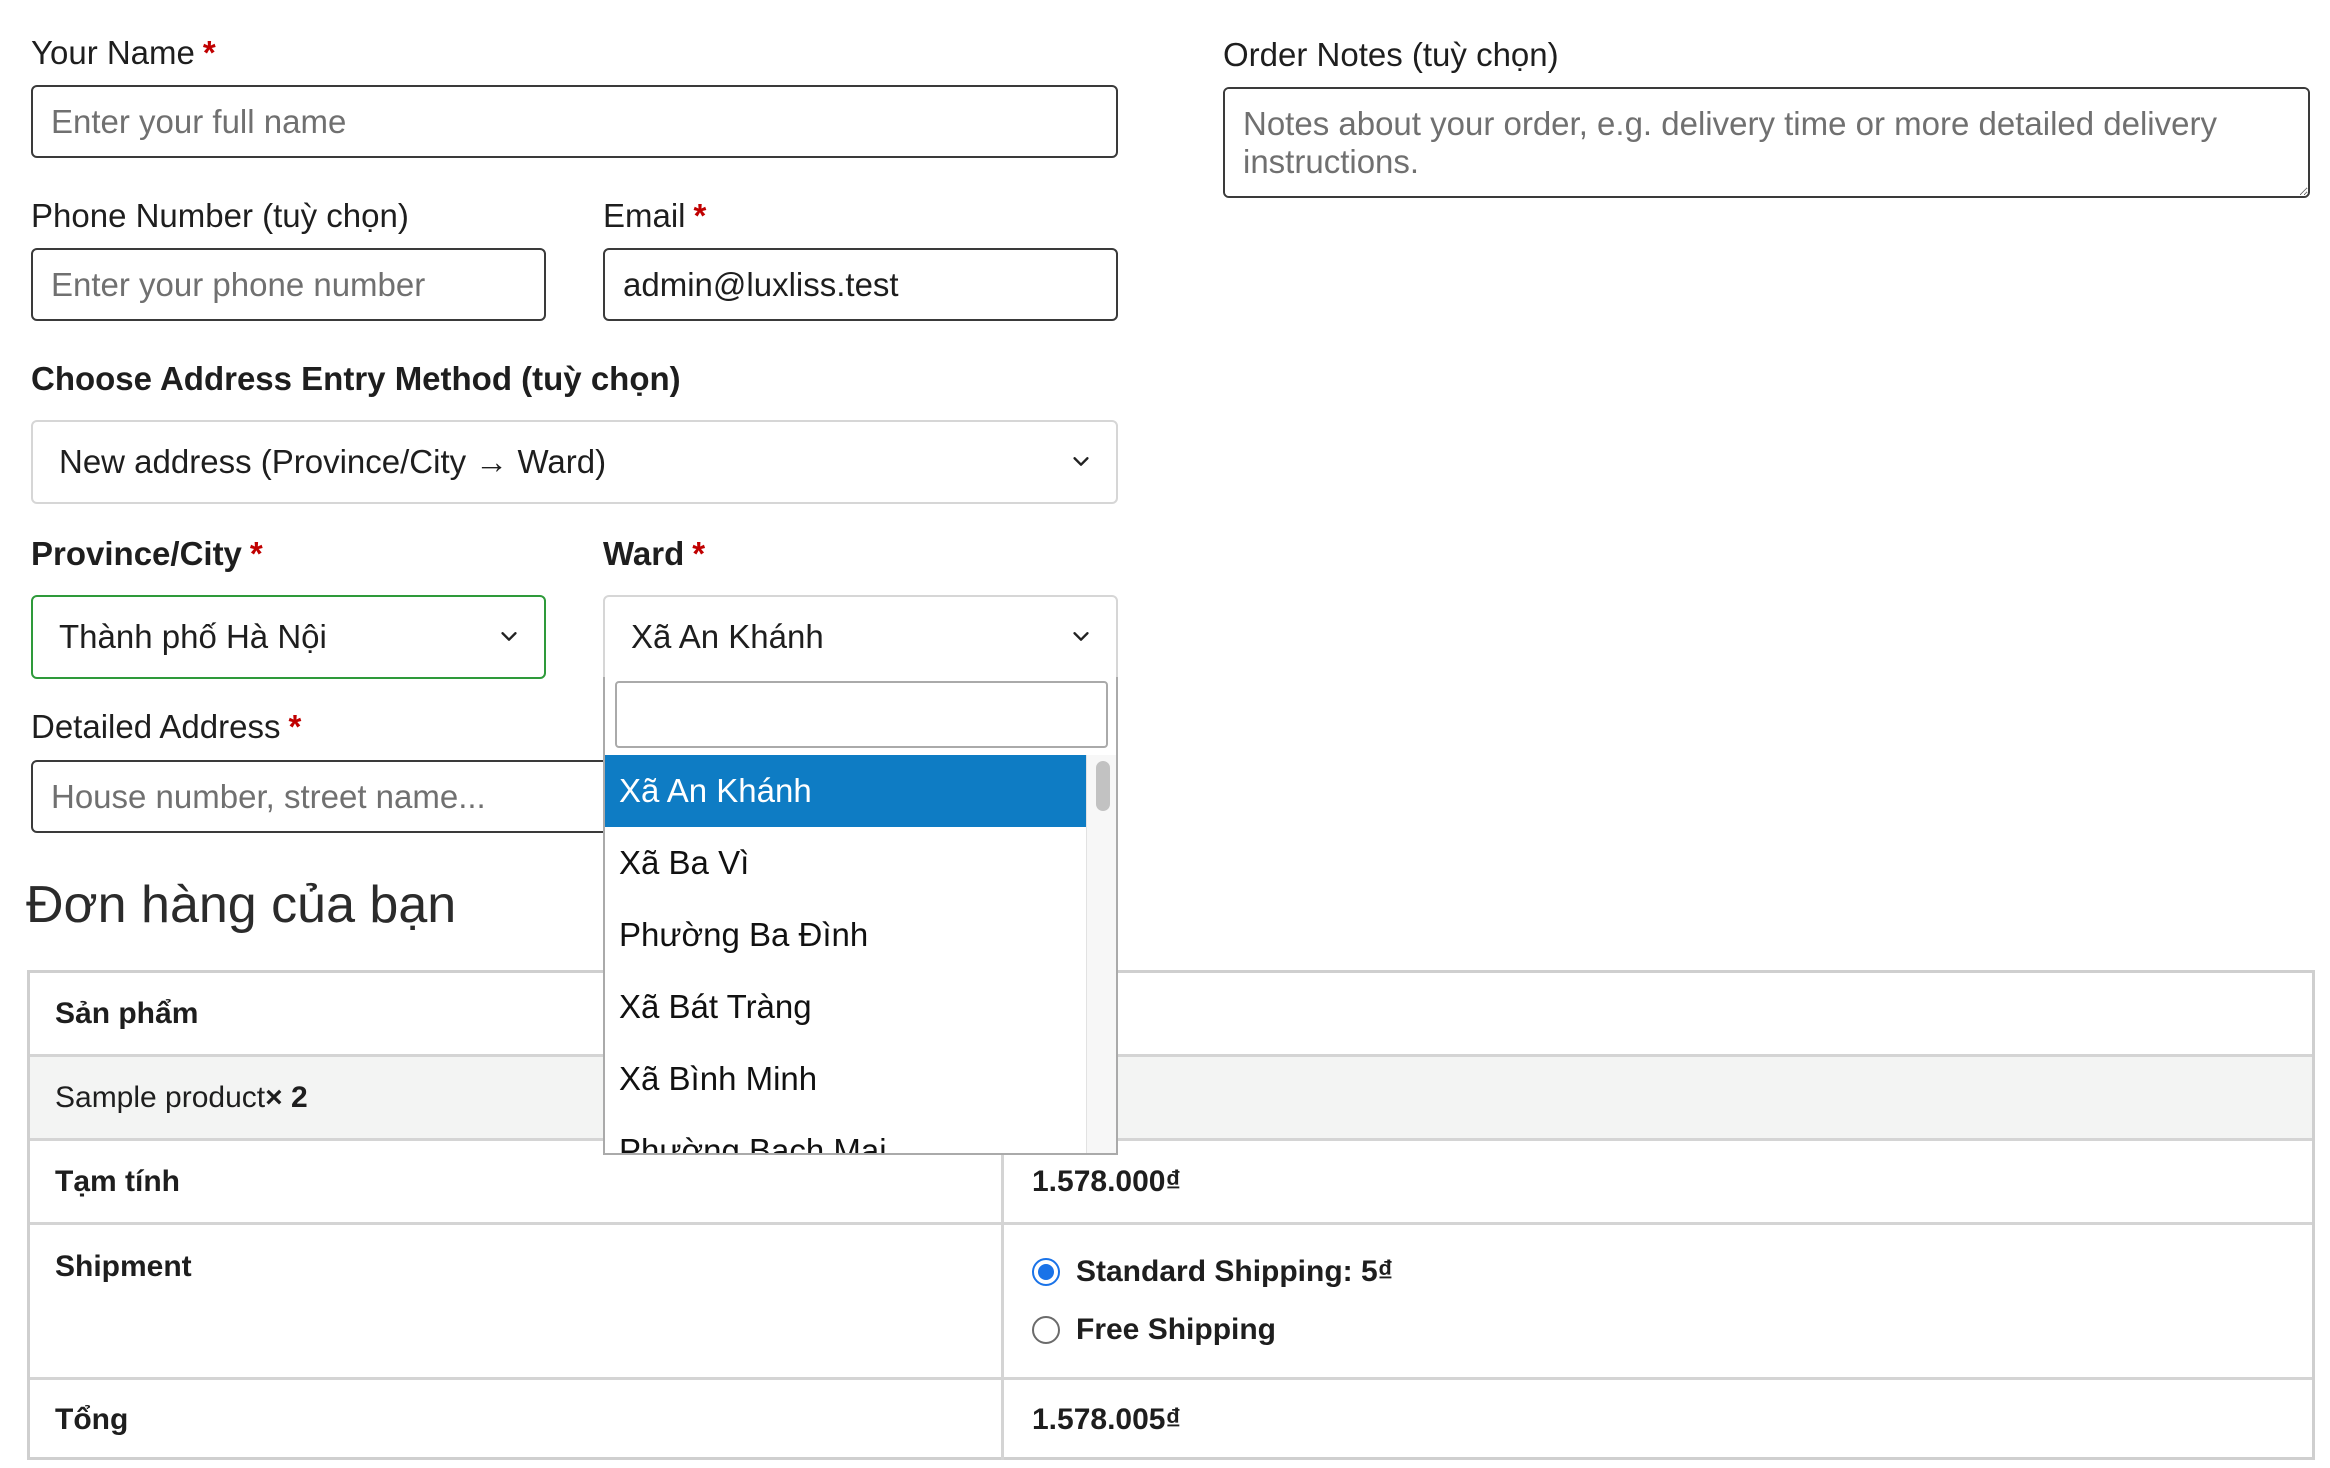 This screenshot has height=1468, width=2330. What do you see at coordinates (517, 1420) in the screenshot?
I see `total-label: Tổng` at bounding box center [517, 1420].